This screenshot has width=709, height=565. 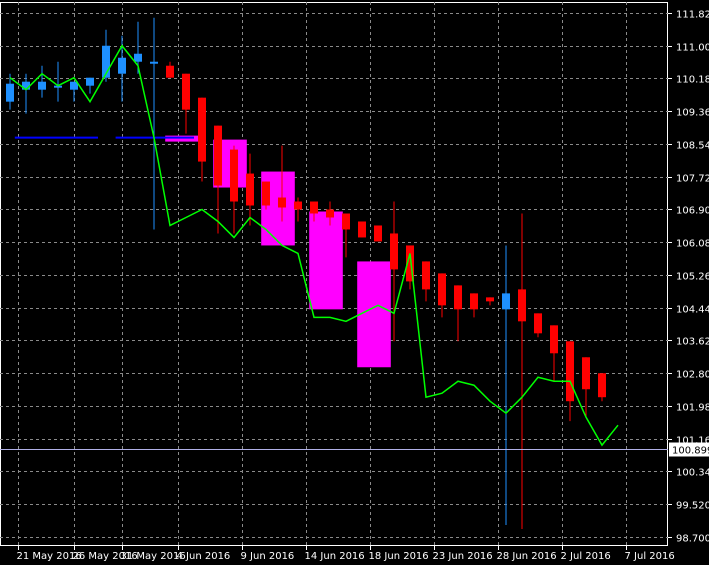 I want to click on x-tick-label: 2 Jul 2016, so click(x=586, y=556).